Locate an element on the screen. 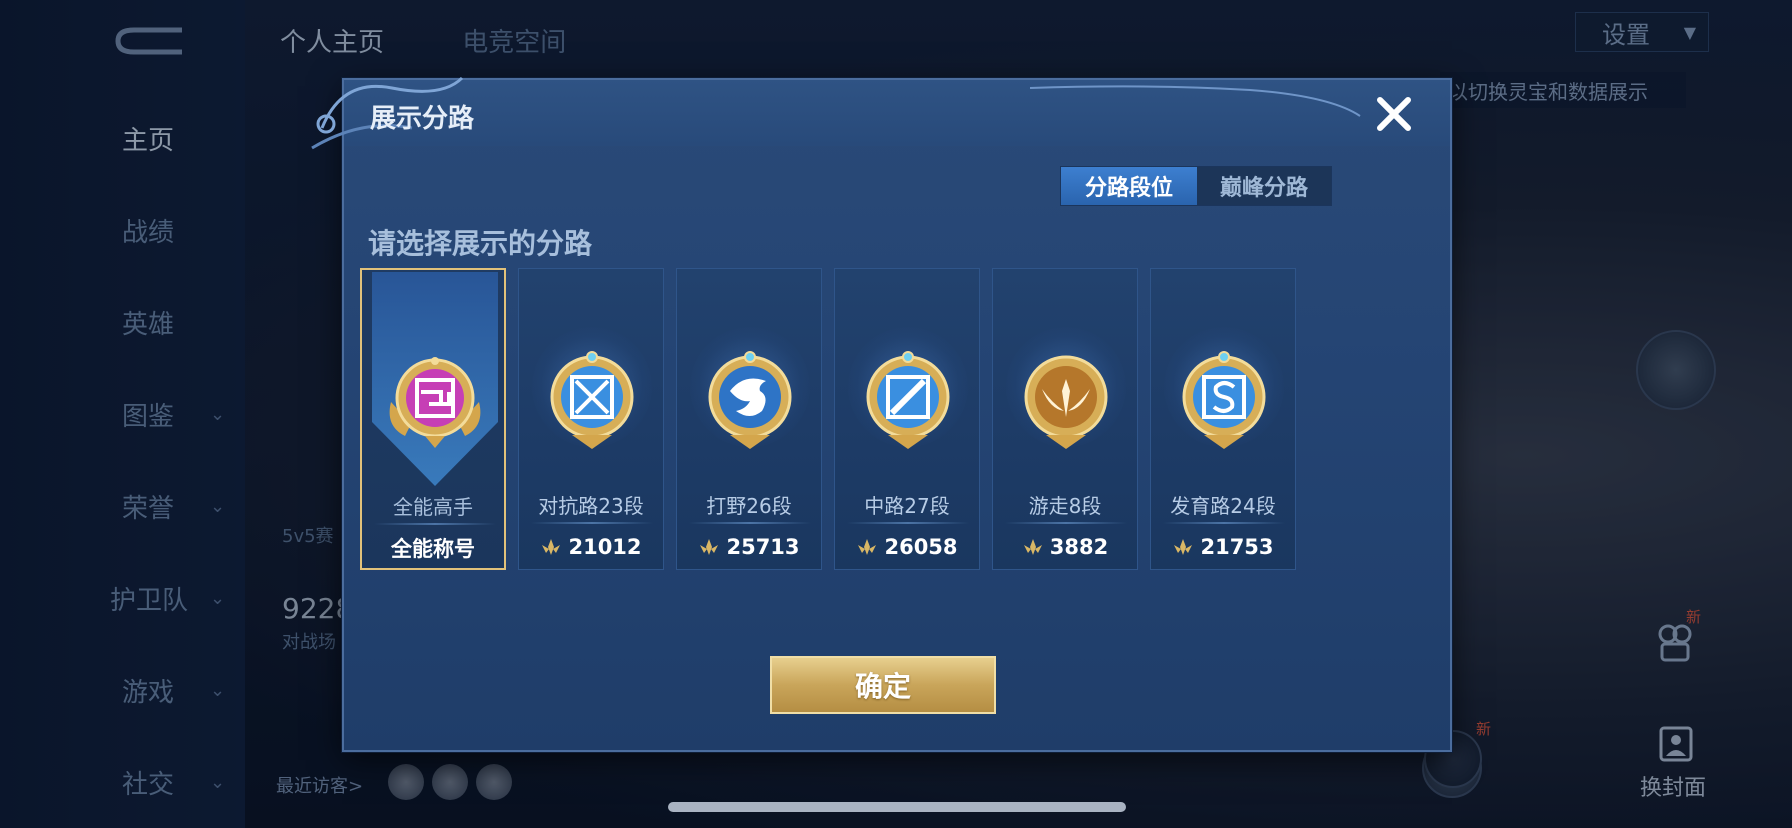 This screenshot has width=1792, height=828. lane-name: 发育路24段 is located at coordinates (1223, 506).